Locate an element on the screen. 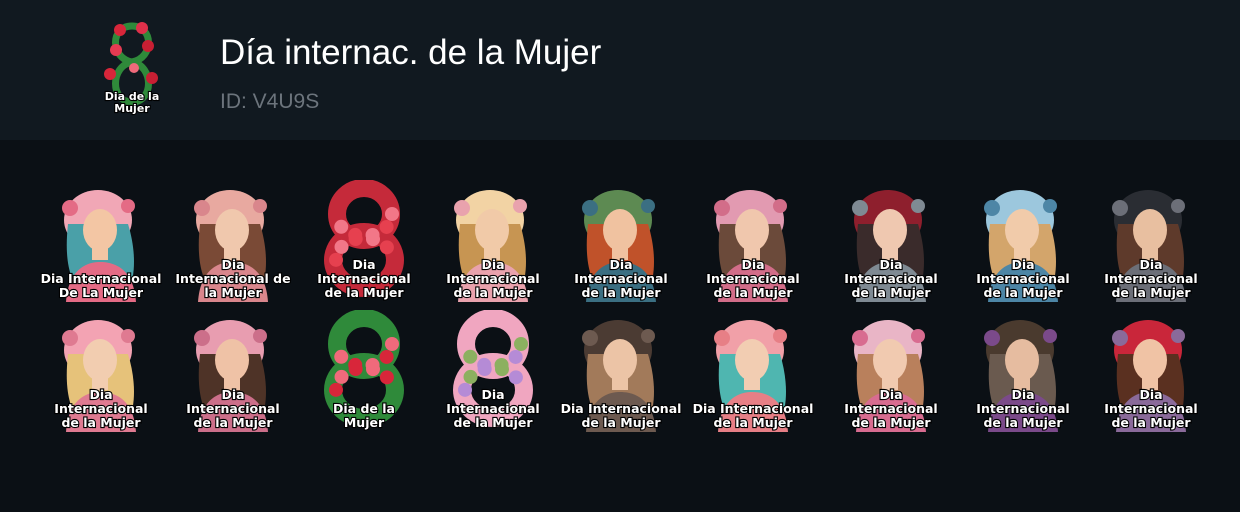 This screenshot has height=512, width=1240. tulip-eight-icon: Dia de laMujer is located at coordinates (364, 370).